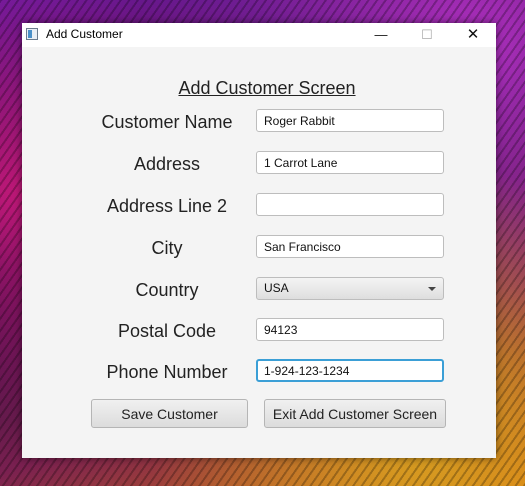 Image resolution: width=525 pixels, height=486 pixels. I want to click on title-bar: Add Customer — ☐ ✕, so click(259, 35).